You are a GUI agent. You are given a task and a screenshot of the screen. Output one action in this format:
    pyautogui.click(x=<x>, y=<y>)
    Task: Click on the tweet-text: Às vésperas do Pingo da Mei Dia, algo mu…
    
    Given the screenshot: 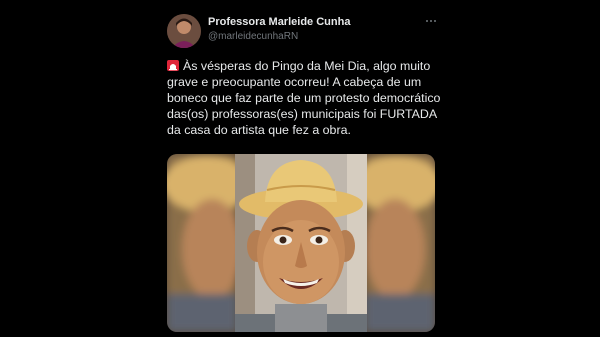 What is the action you would take?
    pyautogui.click(x=306, y=98)
    